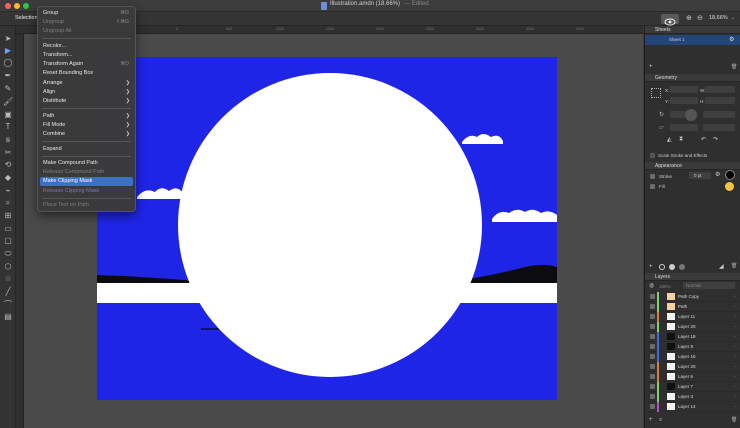  I want to click on layer-row: Layer 8 ◦, so click(692, 347).